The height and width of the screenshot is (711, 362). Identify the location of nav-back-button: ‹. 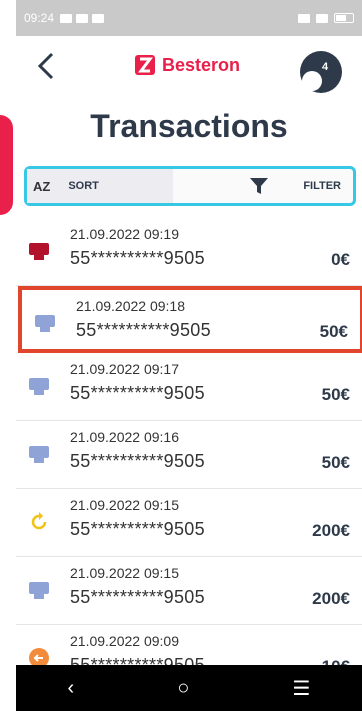
(71, 688).